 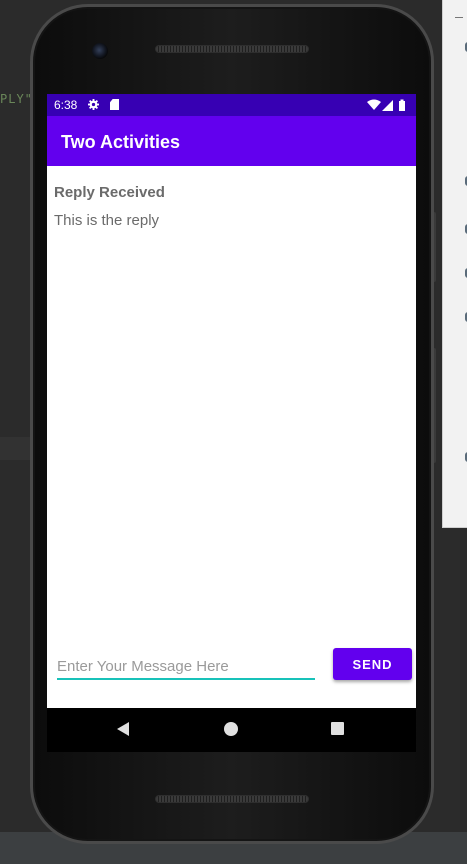 I want to click on front-camera-icon, so click(x=100, y=51).